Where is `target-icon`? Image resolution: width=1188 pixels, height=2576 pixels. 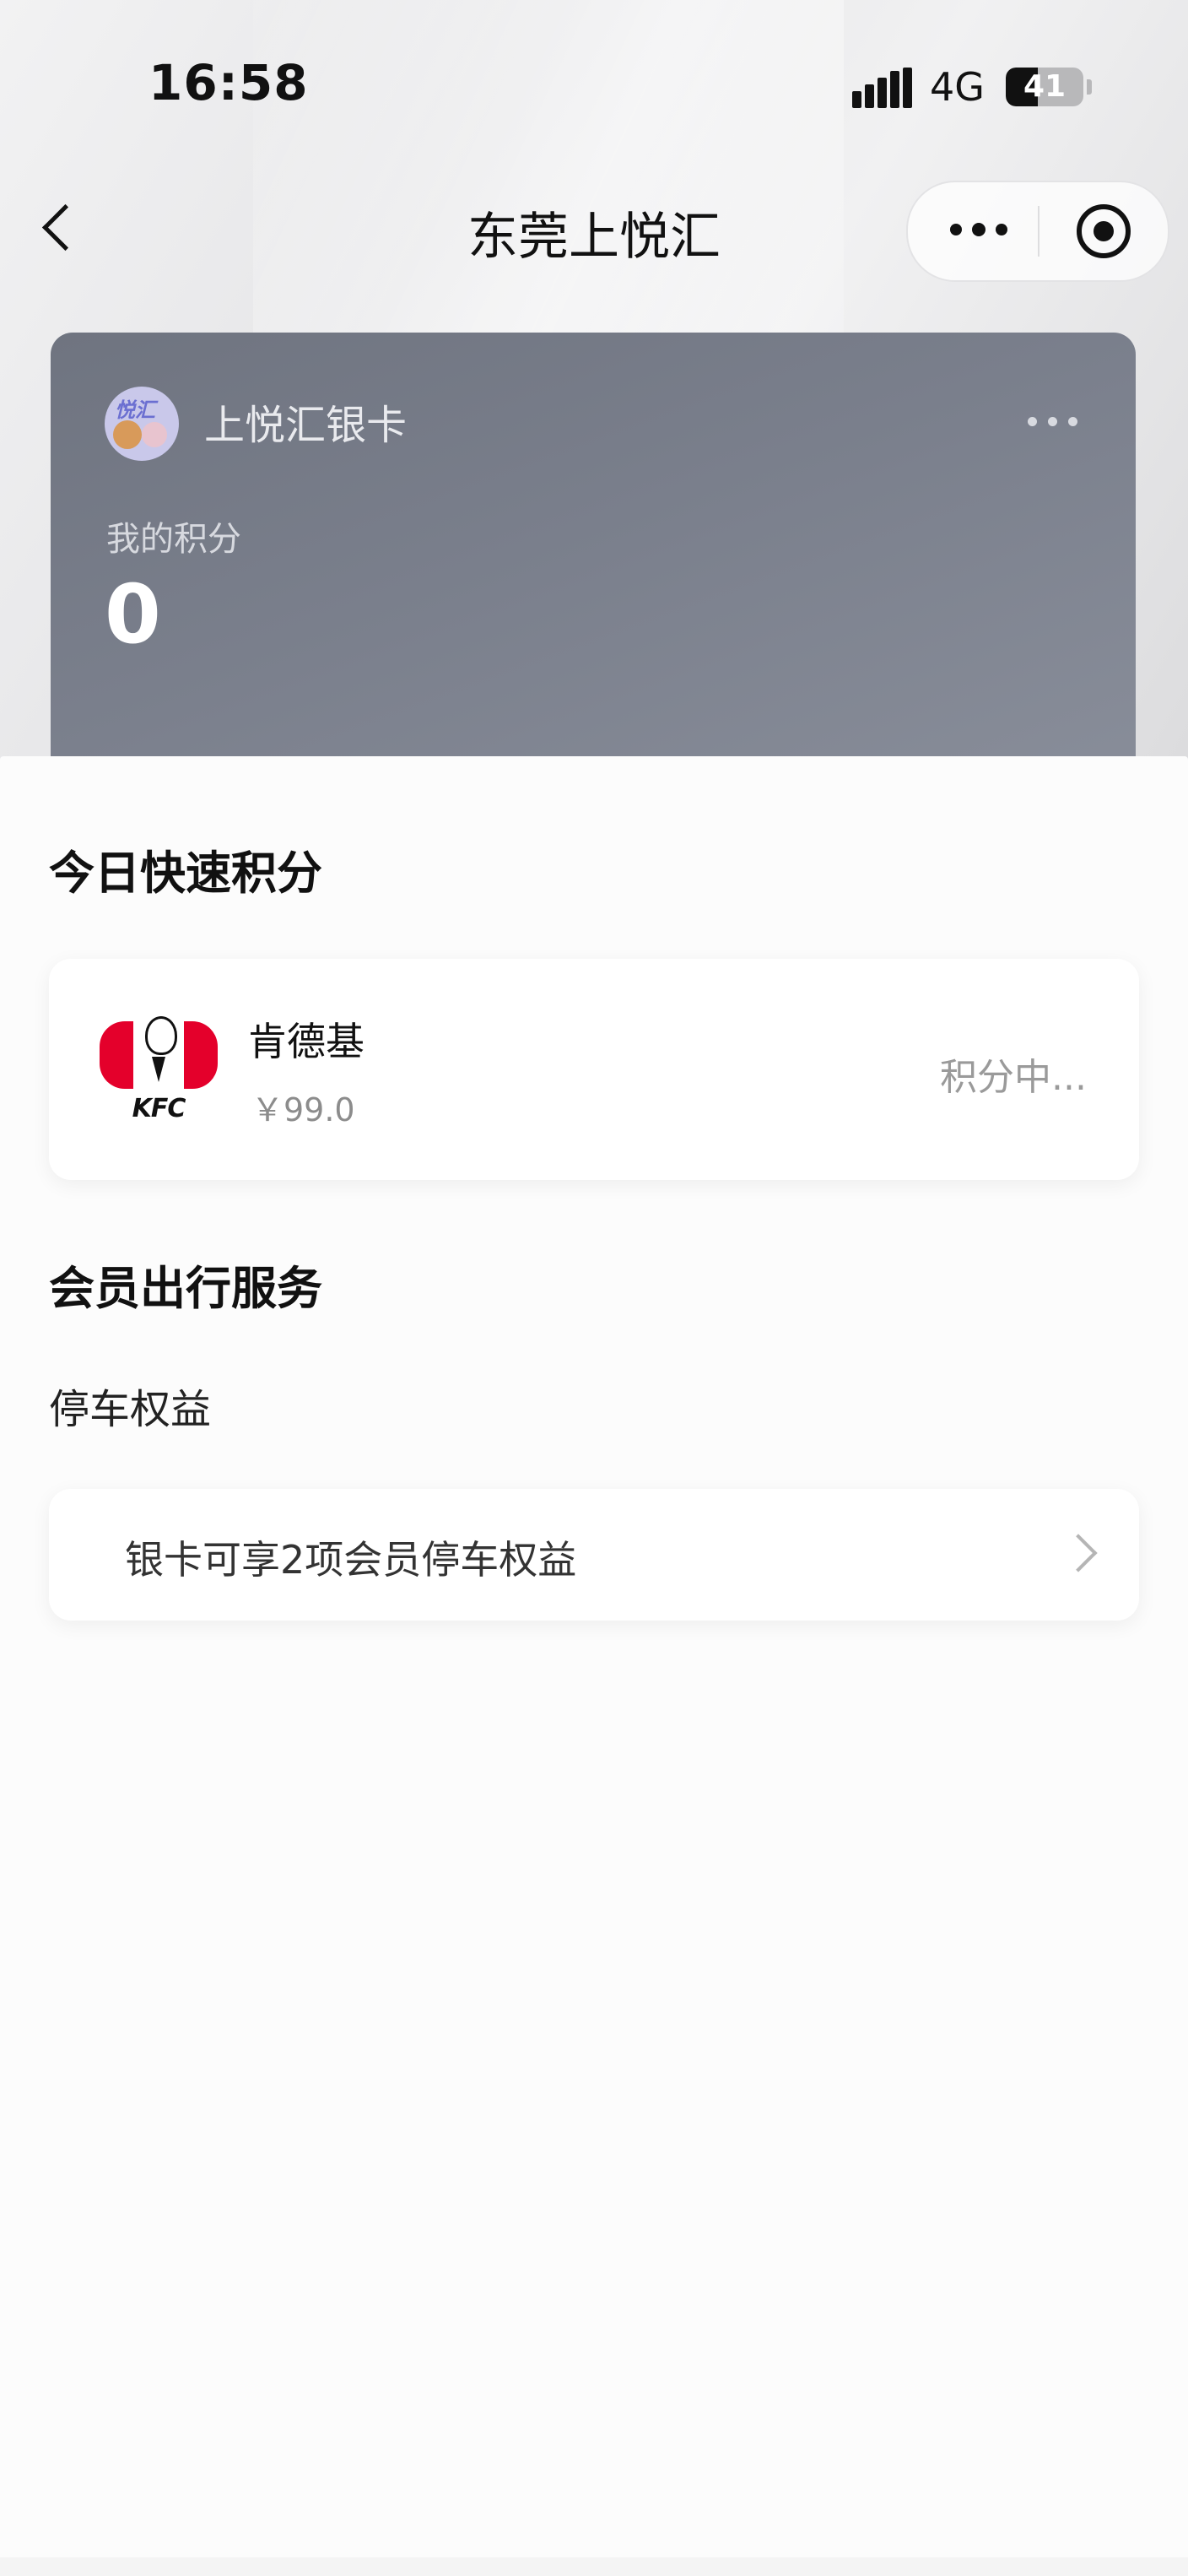 target-icon is located at coordinates (1104, 231).